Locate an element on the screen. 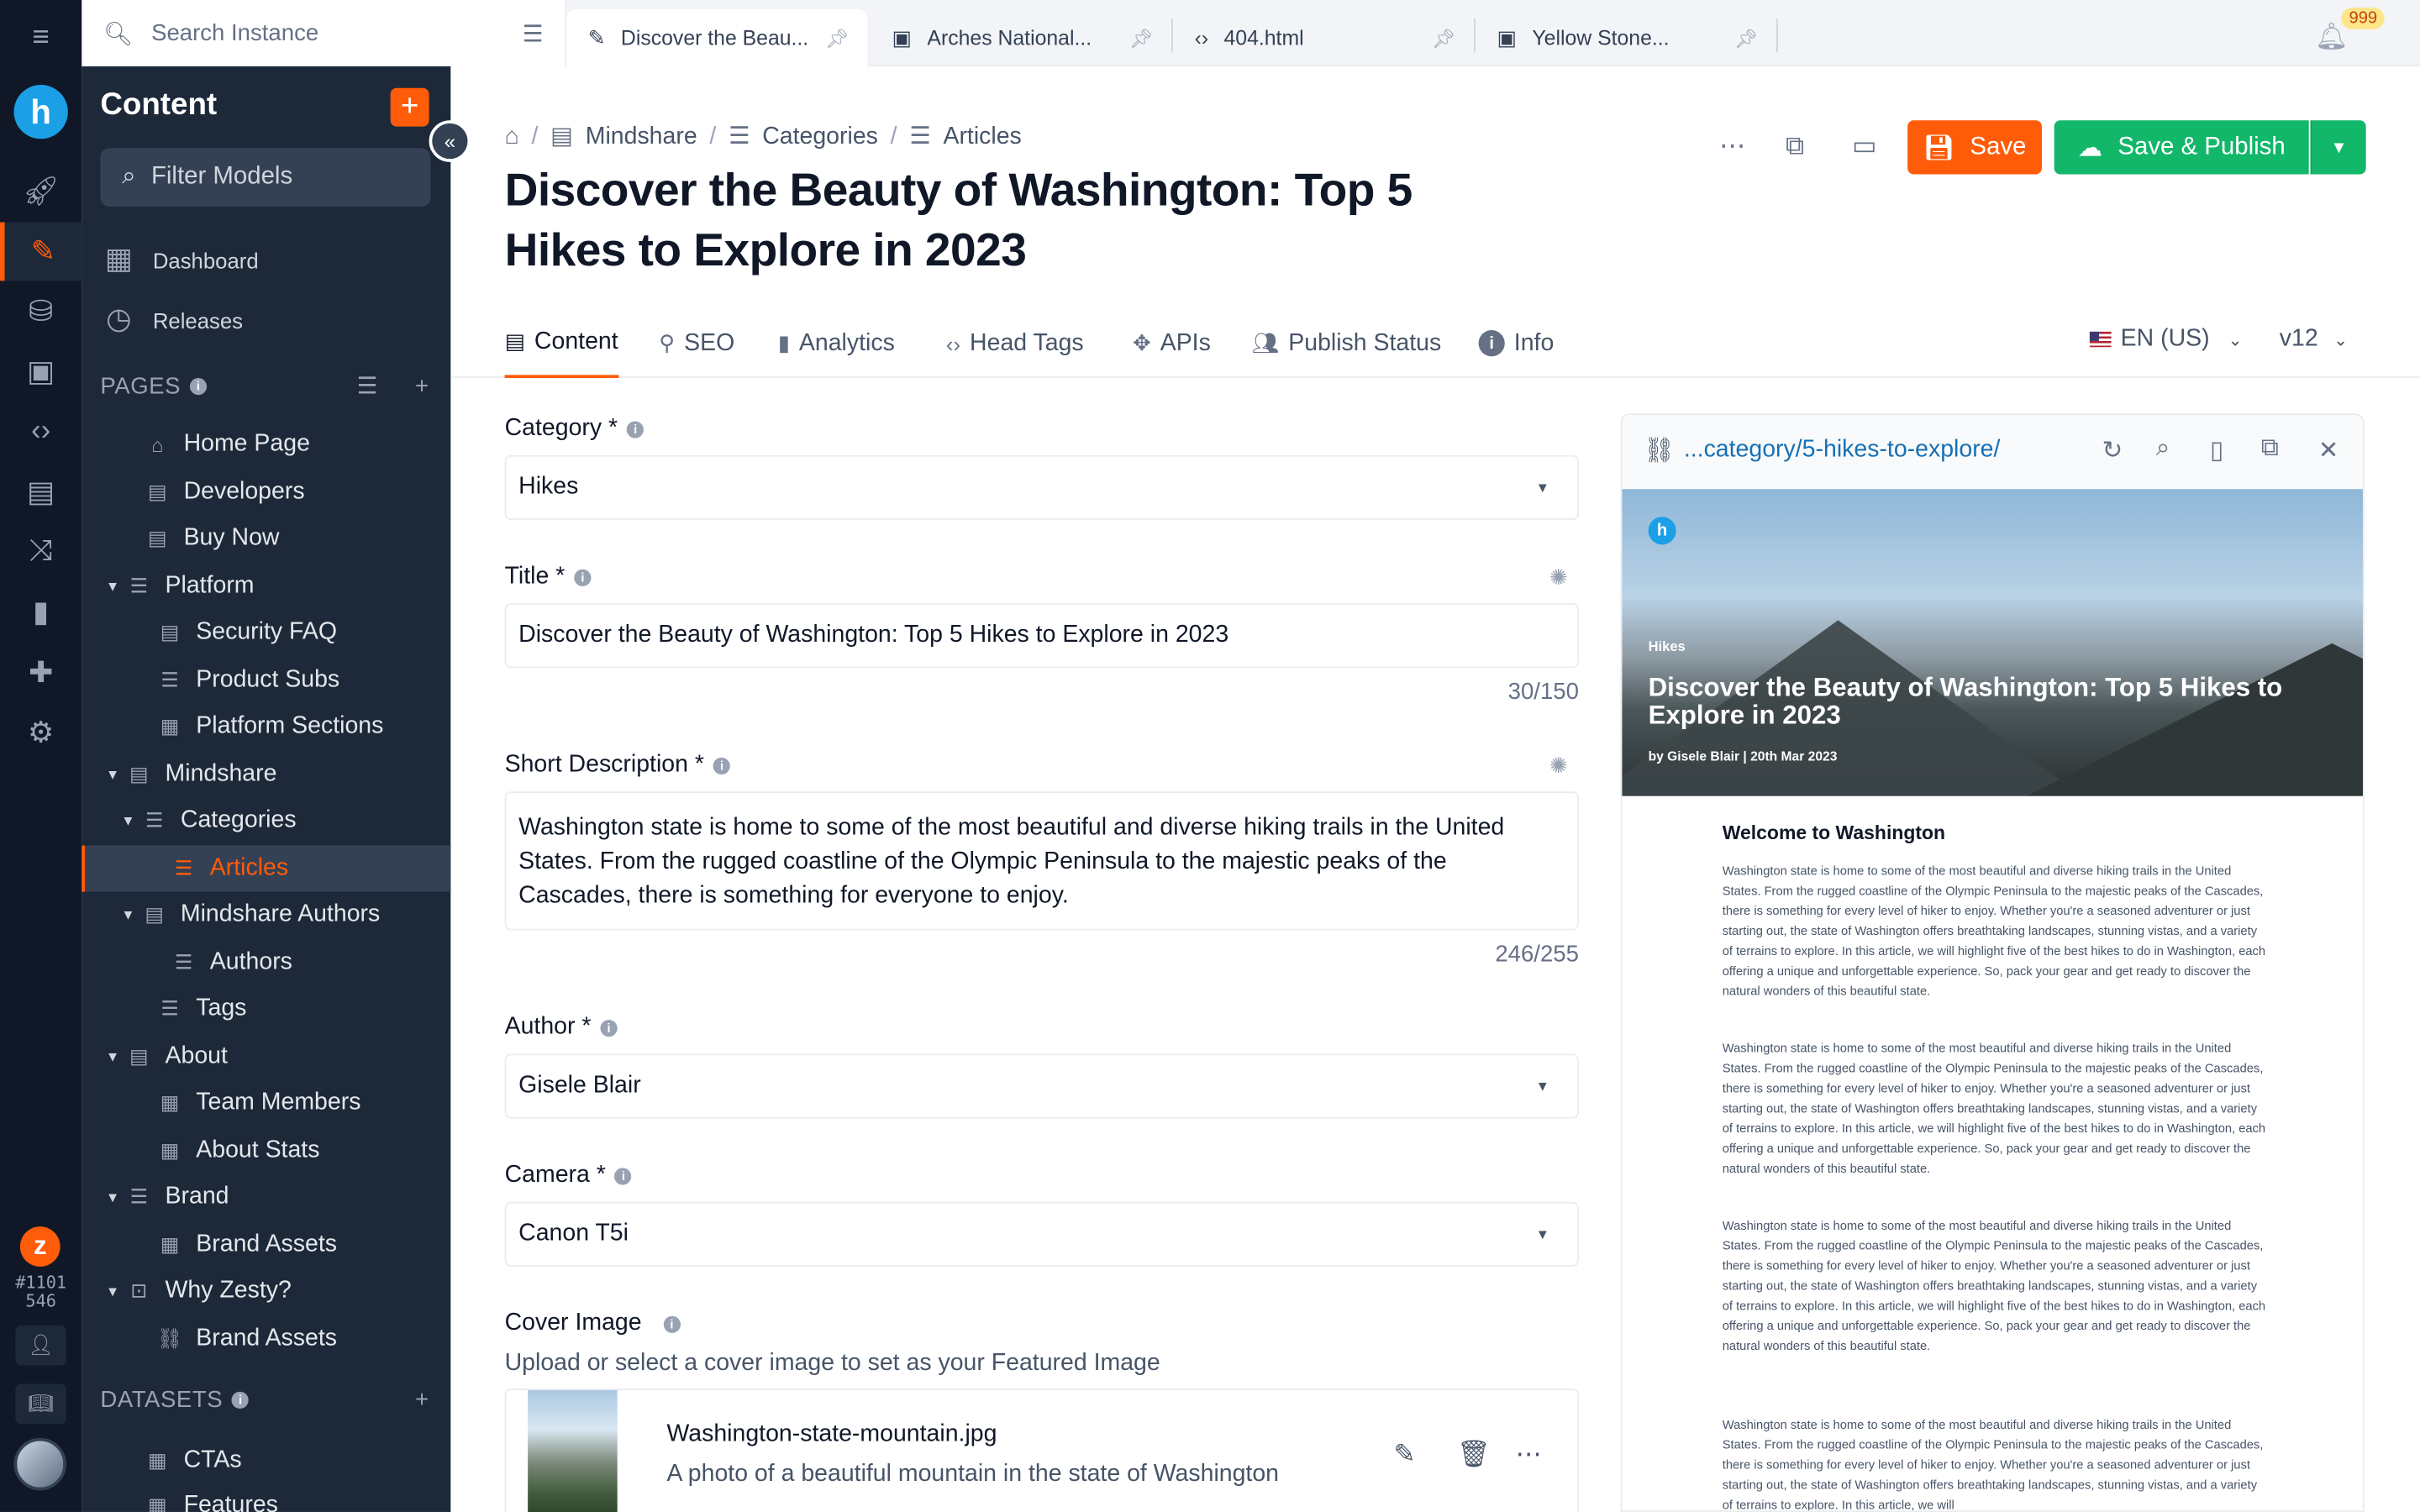  breadcrumb-articles: Articles is located at coordinates (982, 136).